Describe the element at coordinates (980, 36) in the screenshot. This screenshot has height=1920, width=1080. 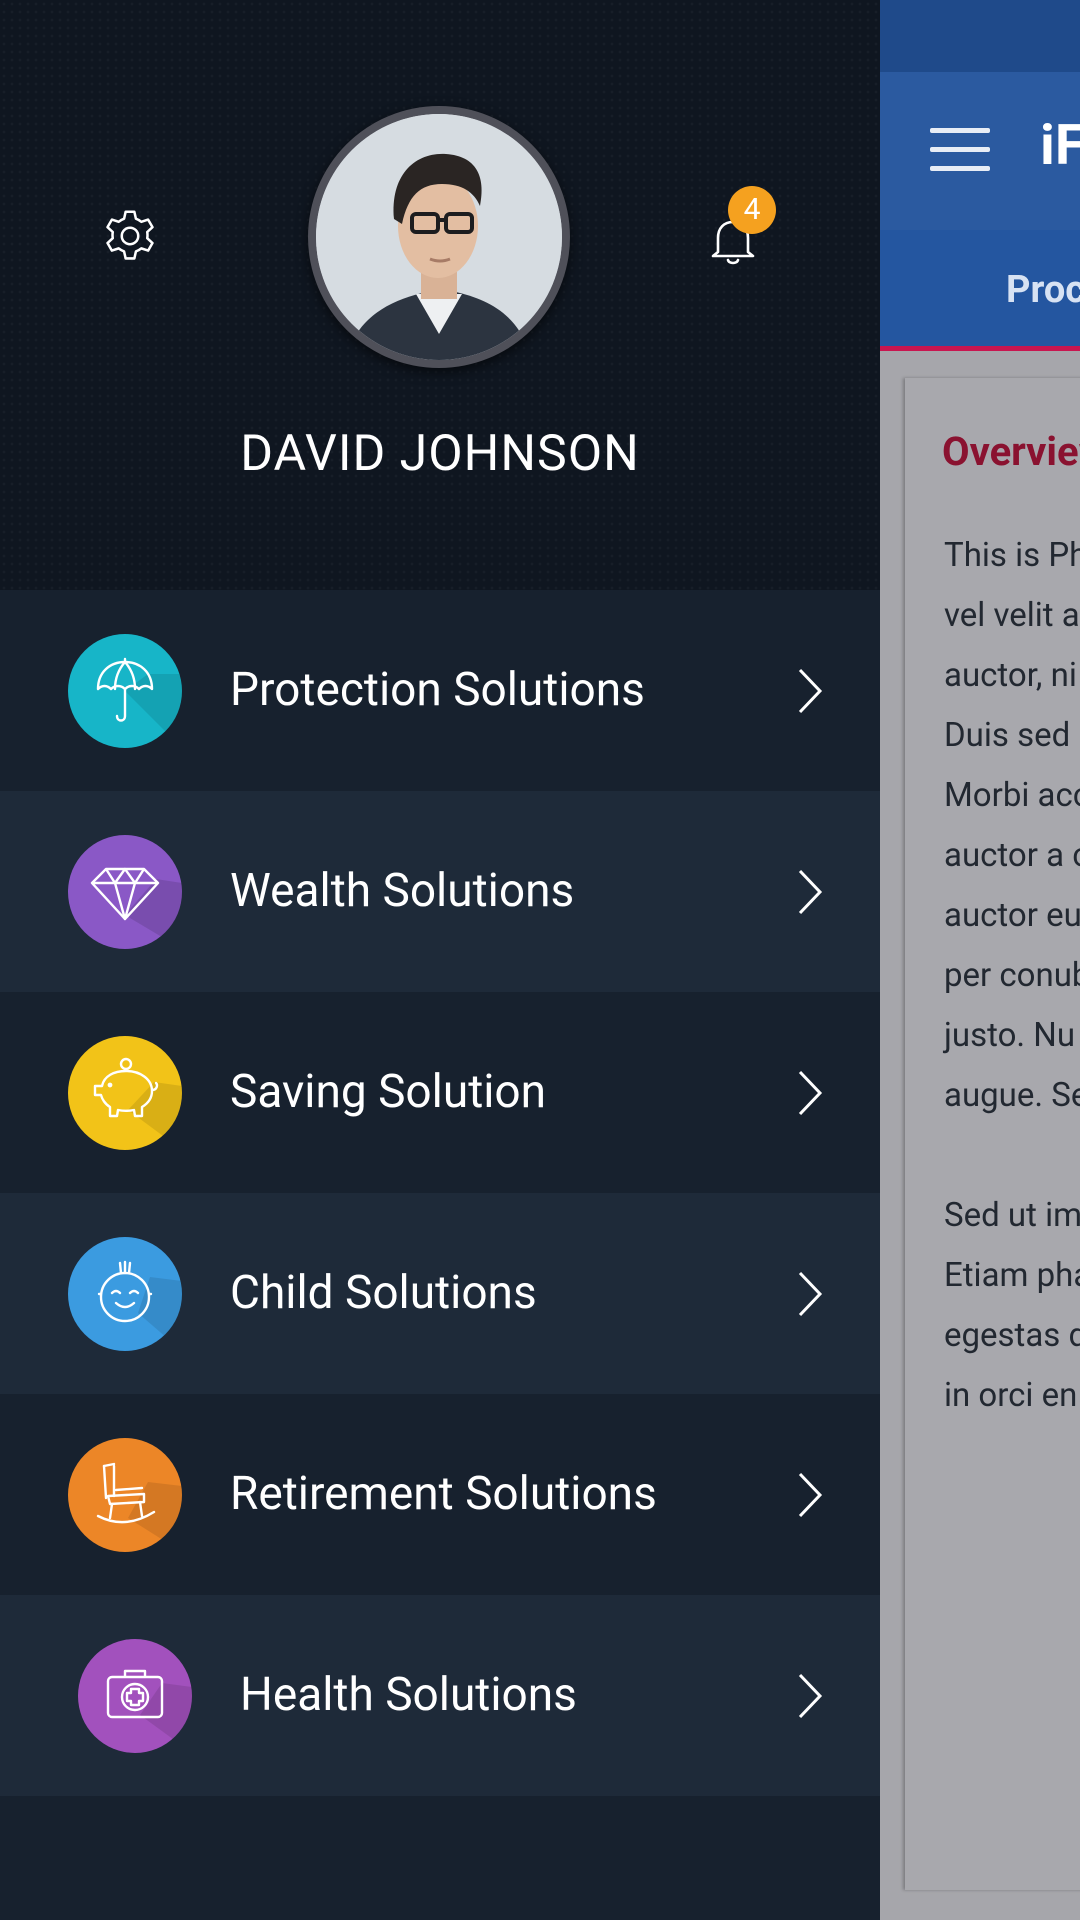
I see `status-bar` at that location.